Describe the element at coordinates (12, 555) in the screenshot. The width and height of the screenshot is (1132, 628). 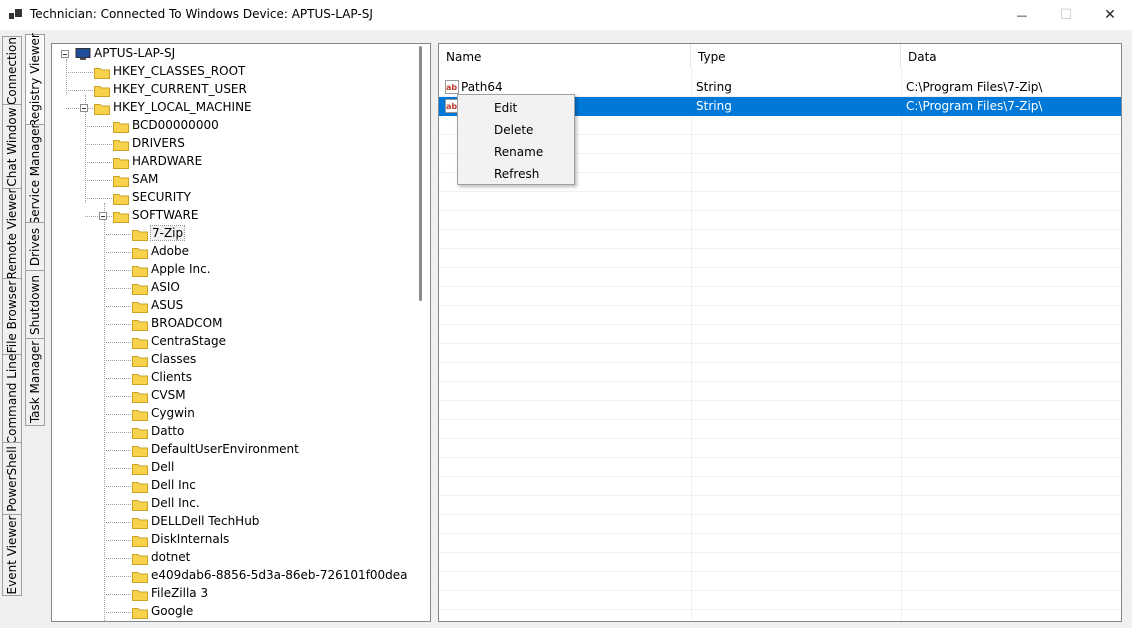
I see `tab-event-viewer: Event Viewer` at that location.